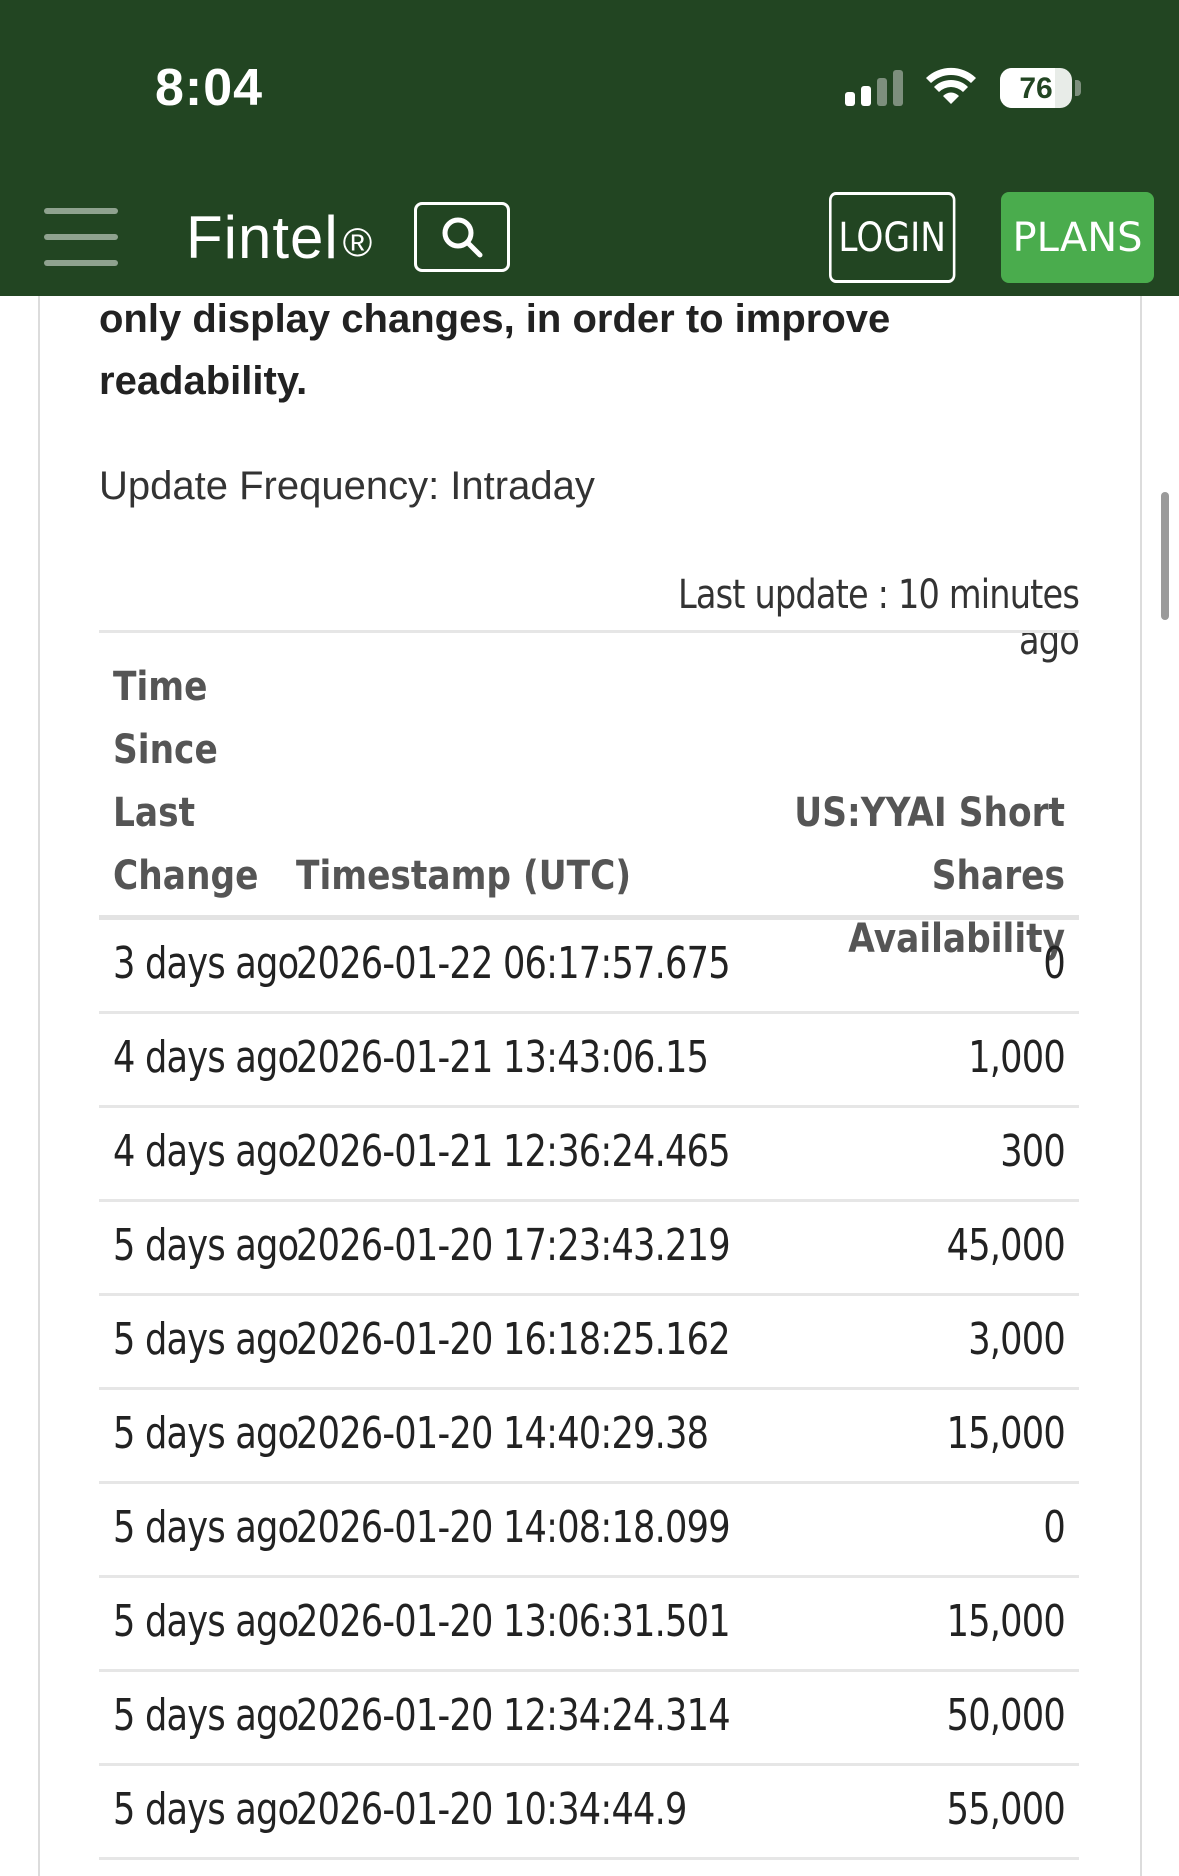 The image size is (1179, 1876). I want to click on cell-timestamp: 2026-01-21 13:43:06.15, so click(502, 1057).